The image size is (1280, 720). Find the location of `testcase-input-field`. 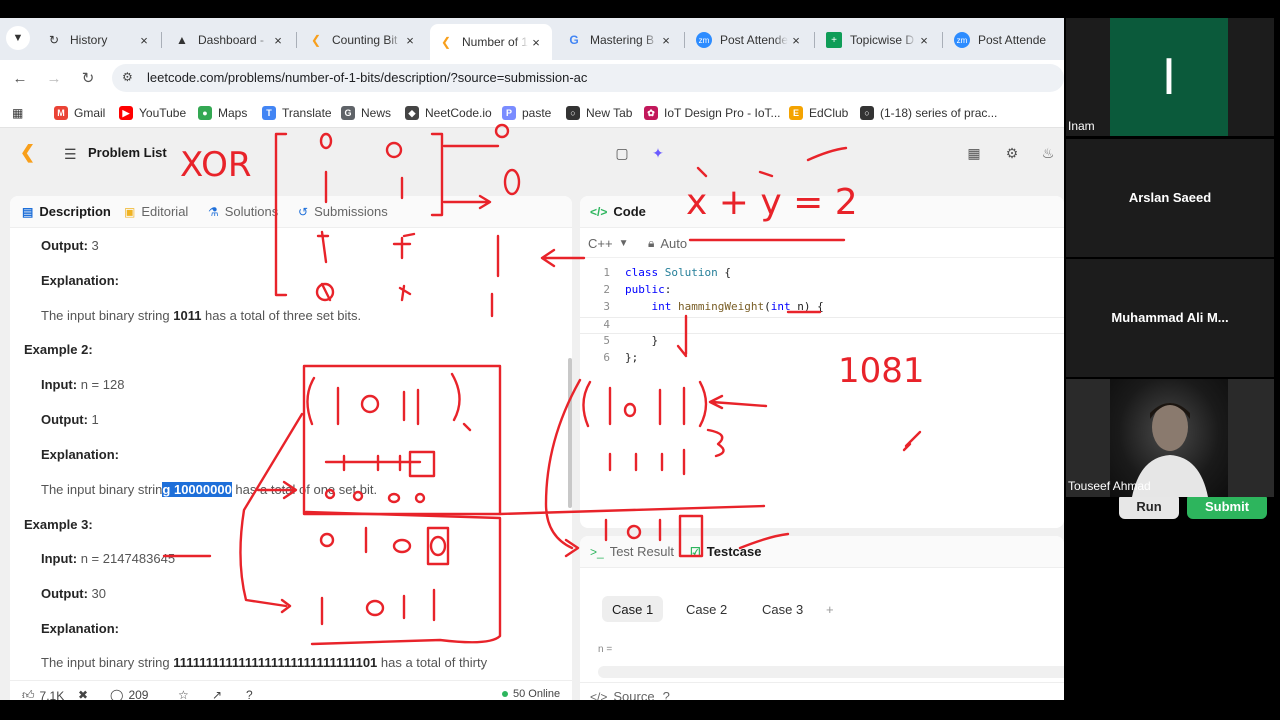

testcase-input-field is located at coordinates (831, 672).